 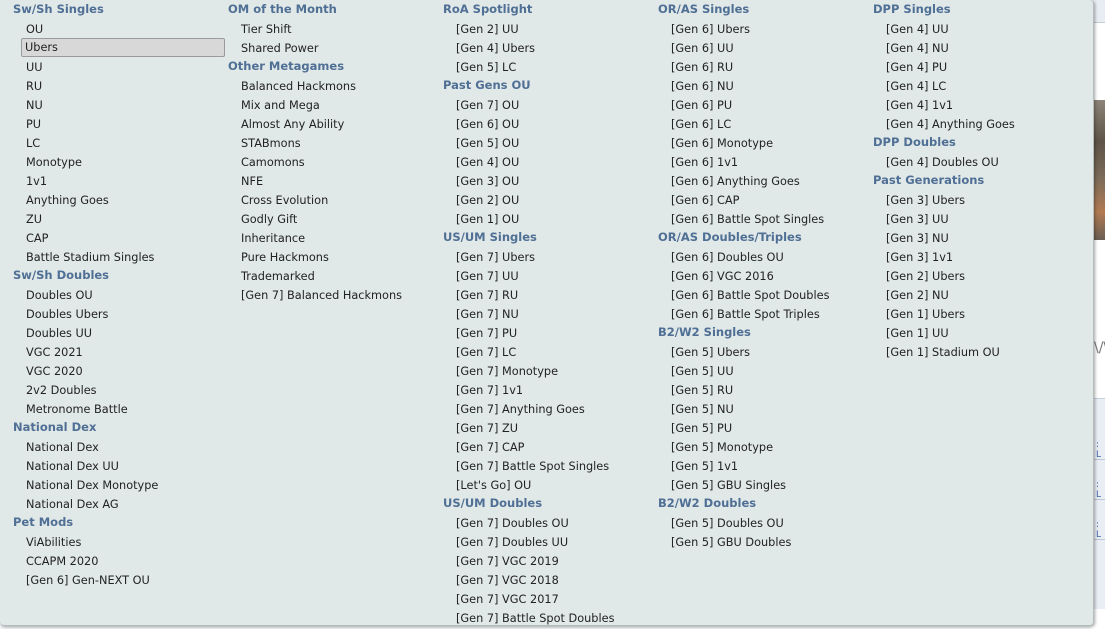 What do you see at coordinates (764, 142) in the screenshot?
I see `format-option: [Gen 6] Monotype` at bounding box center [764, 142].